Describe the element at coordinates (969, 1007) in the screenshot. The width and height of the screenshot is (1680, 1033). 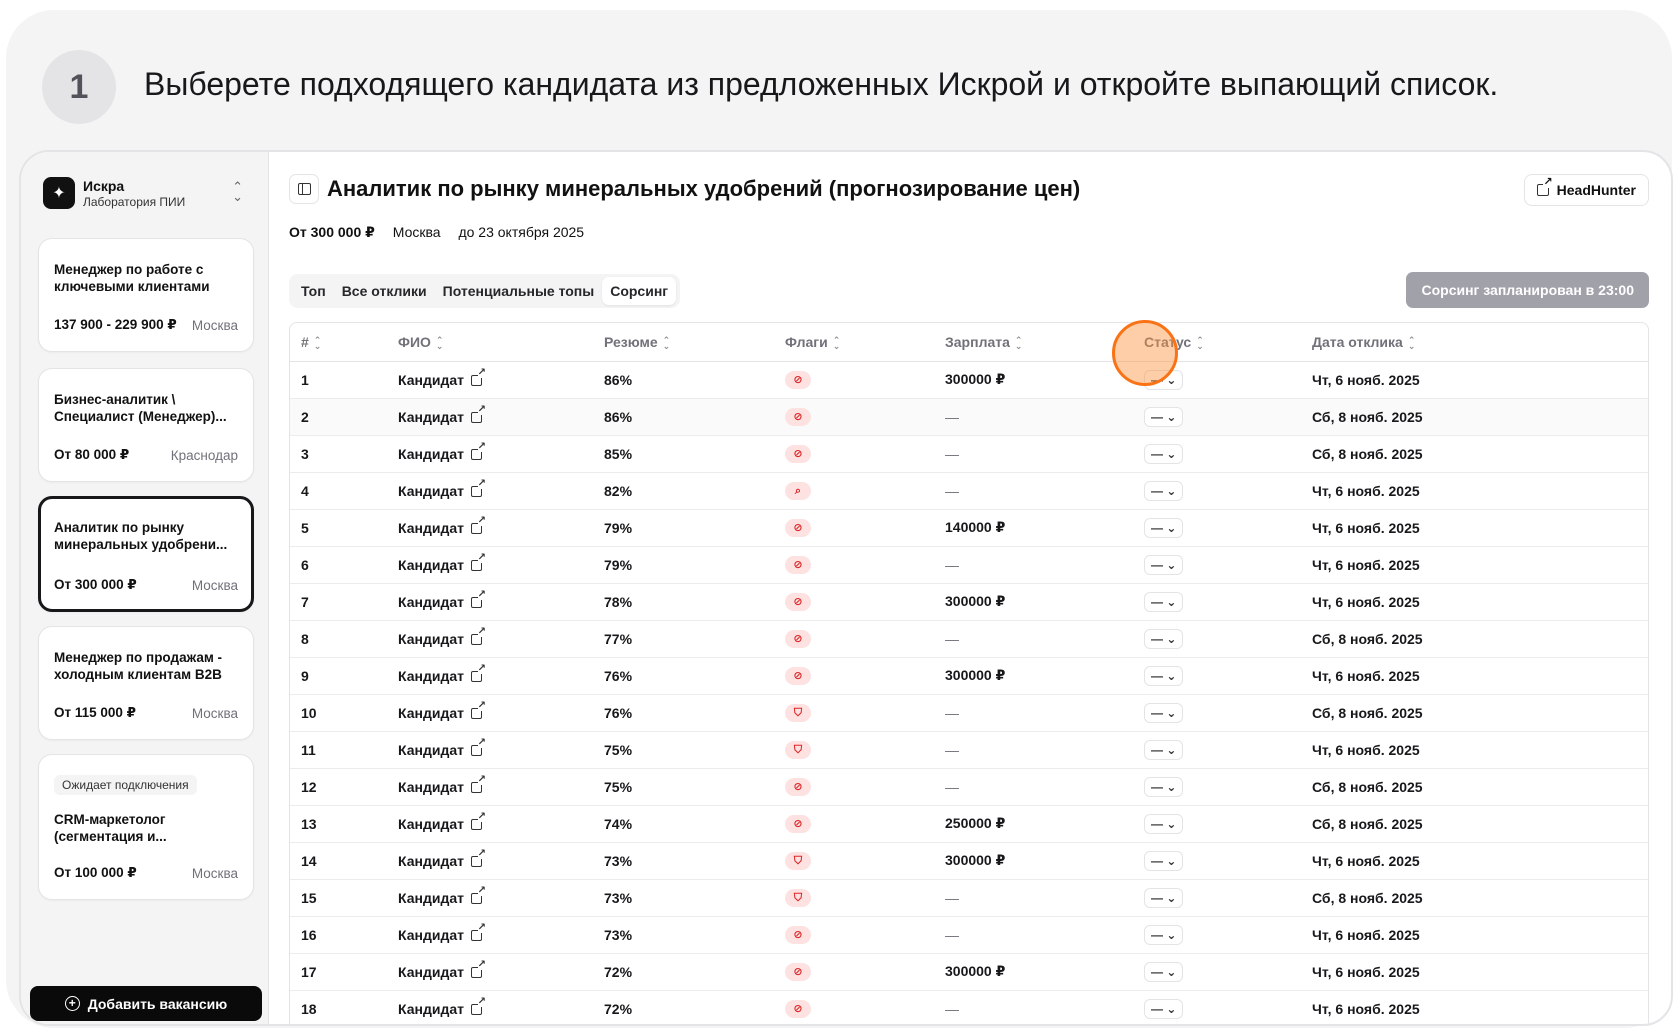
I see `table-row: 18Кандидат72%⊘—— ⌄Чт, 6 нояб. 2025` at that location.